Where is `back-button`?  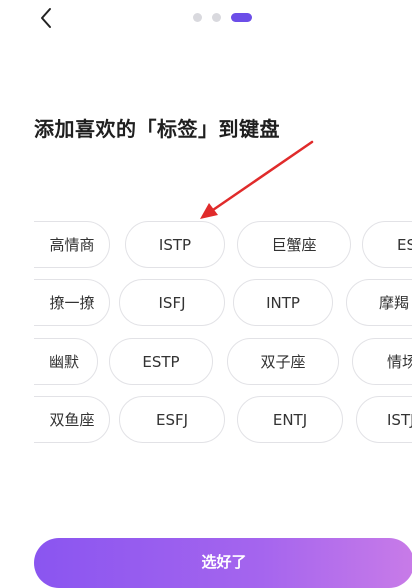
back-button is located at coordinates (46, 18).